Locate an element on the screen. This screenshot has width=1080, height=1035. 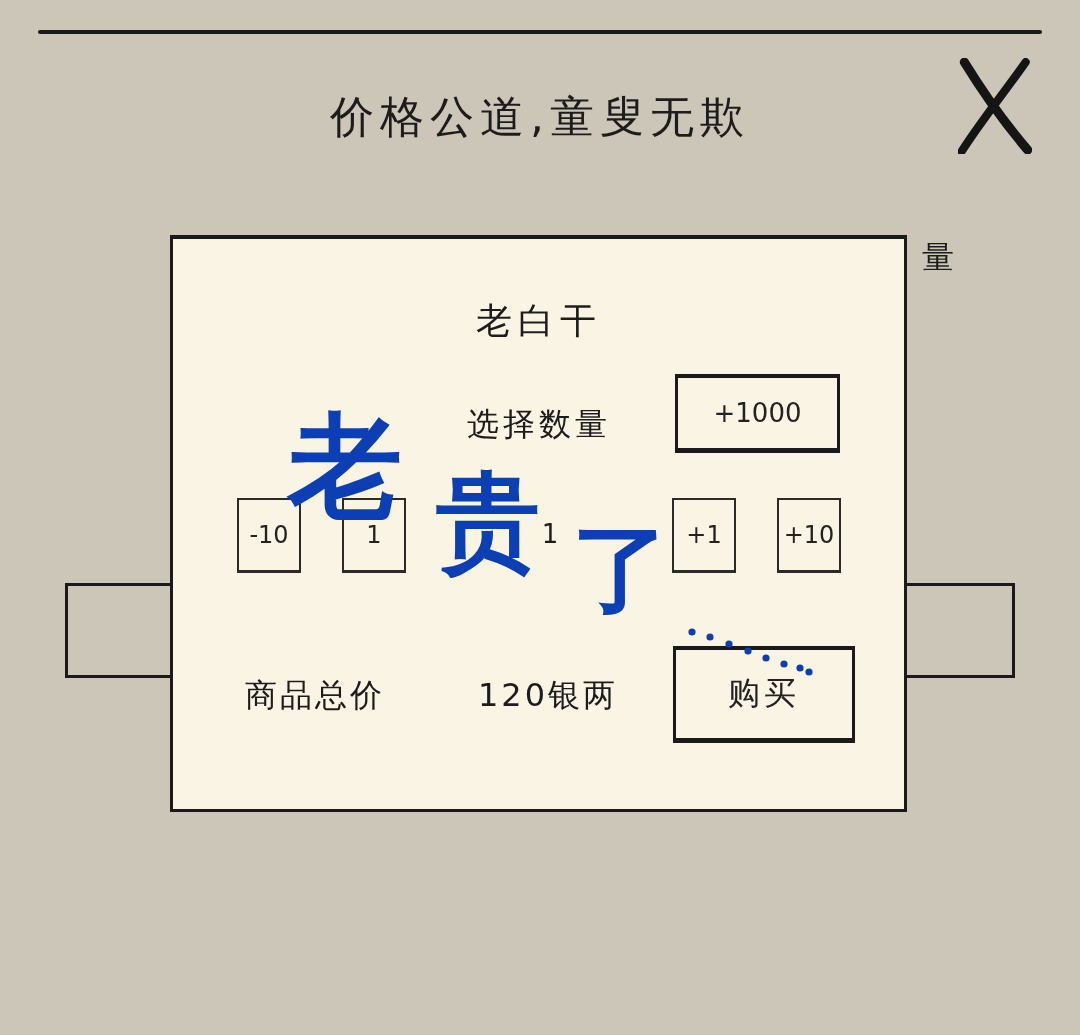
handwritten-character: 了 is located at coordinates (621, 569).